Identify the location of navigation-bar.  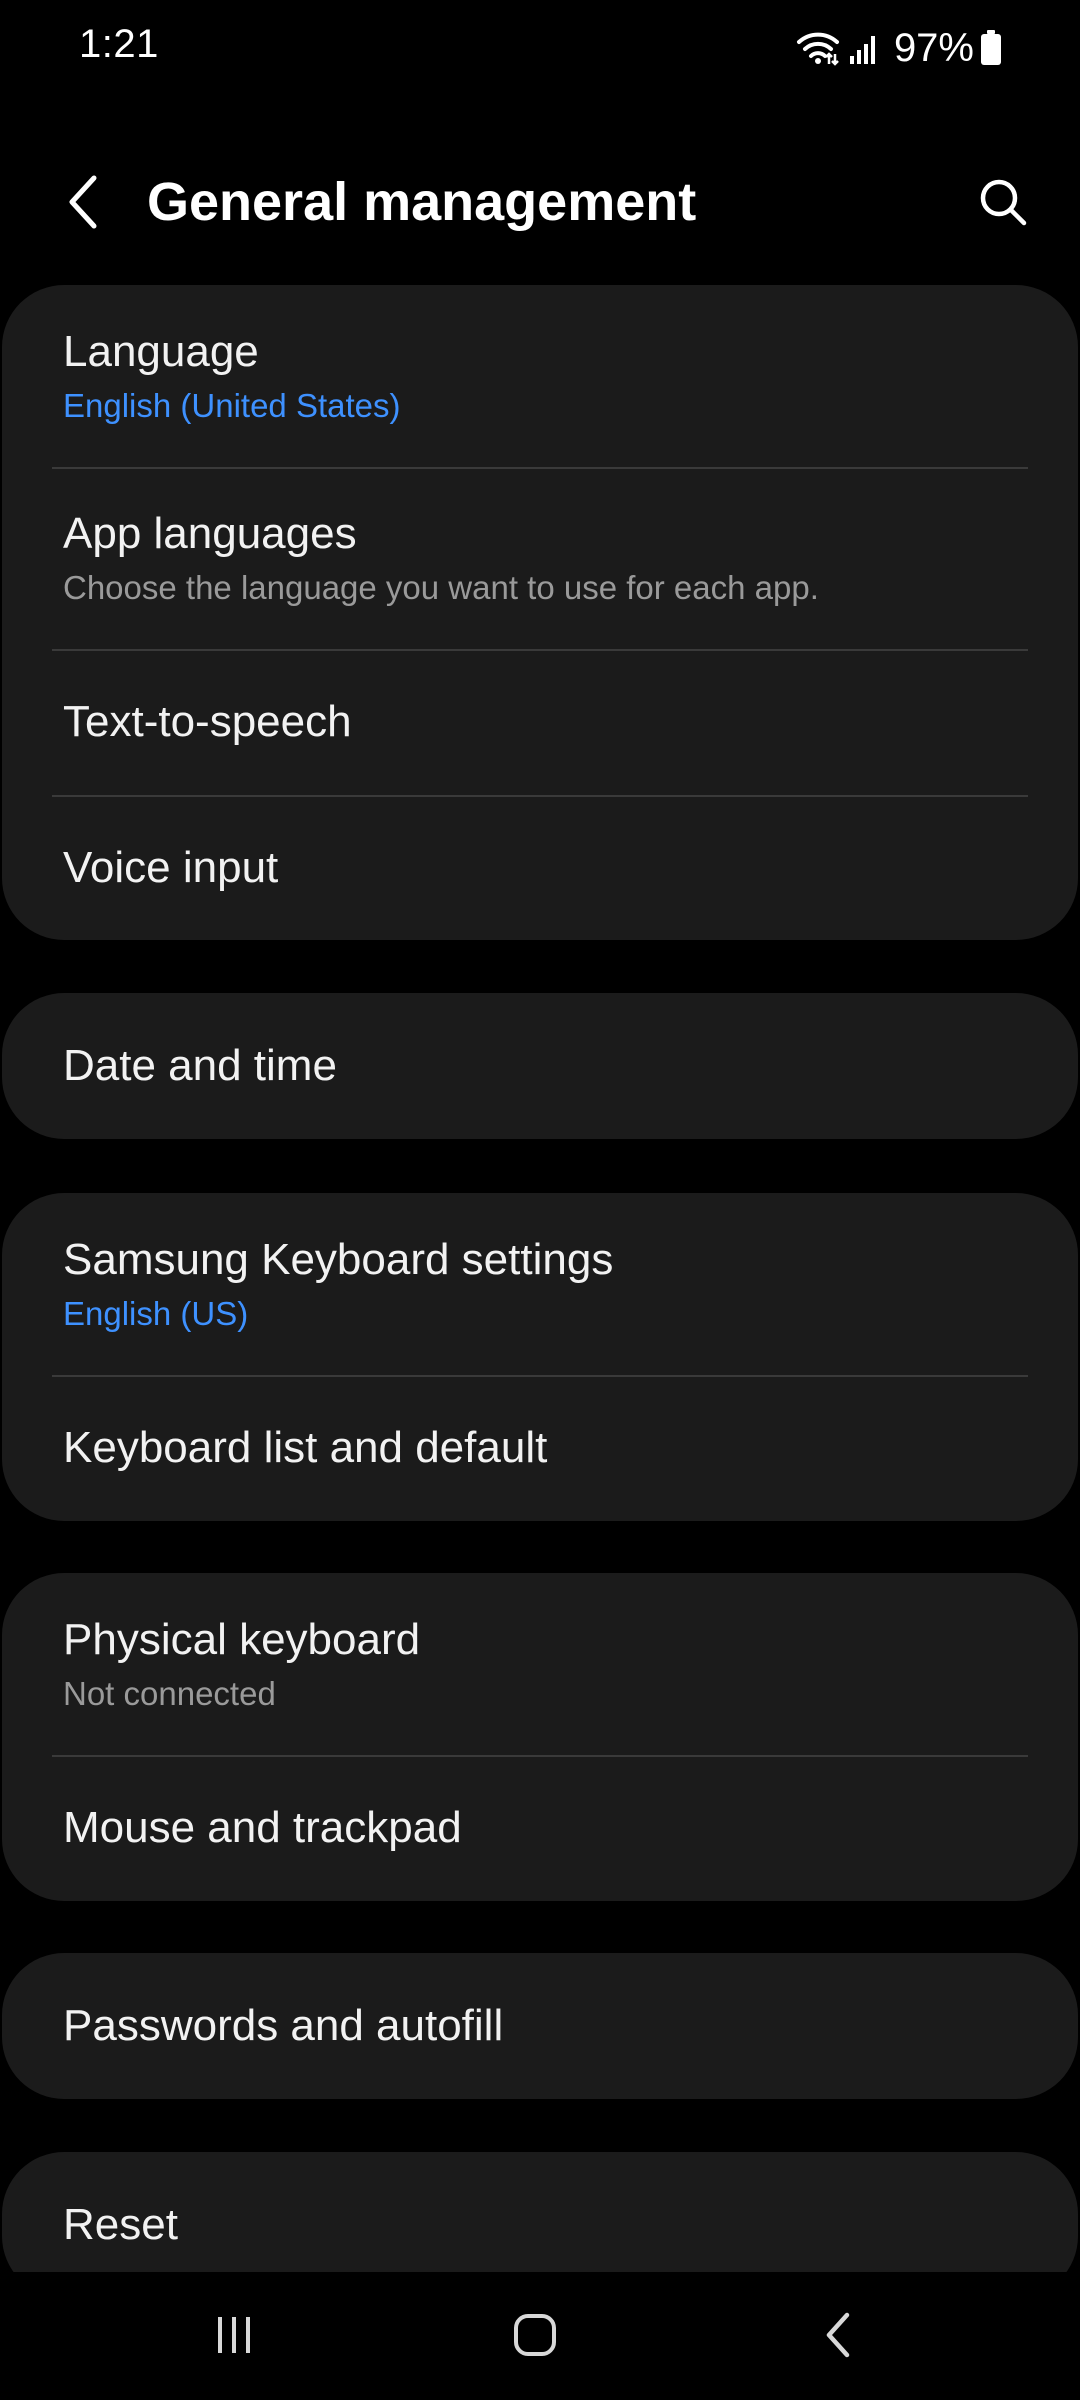
(540, 2336).